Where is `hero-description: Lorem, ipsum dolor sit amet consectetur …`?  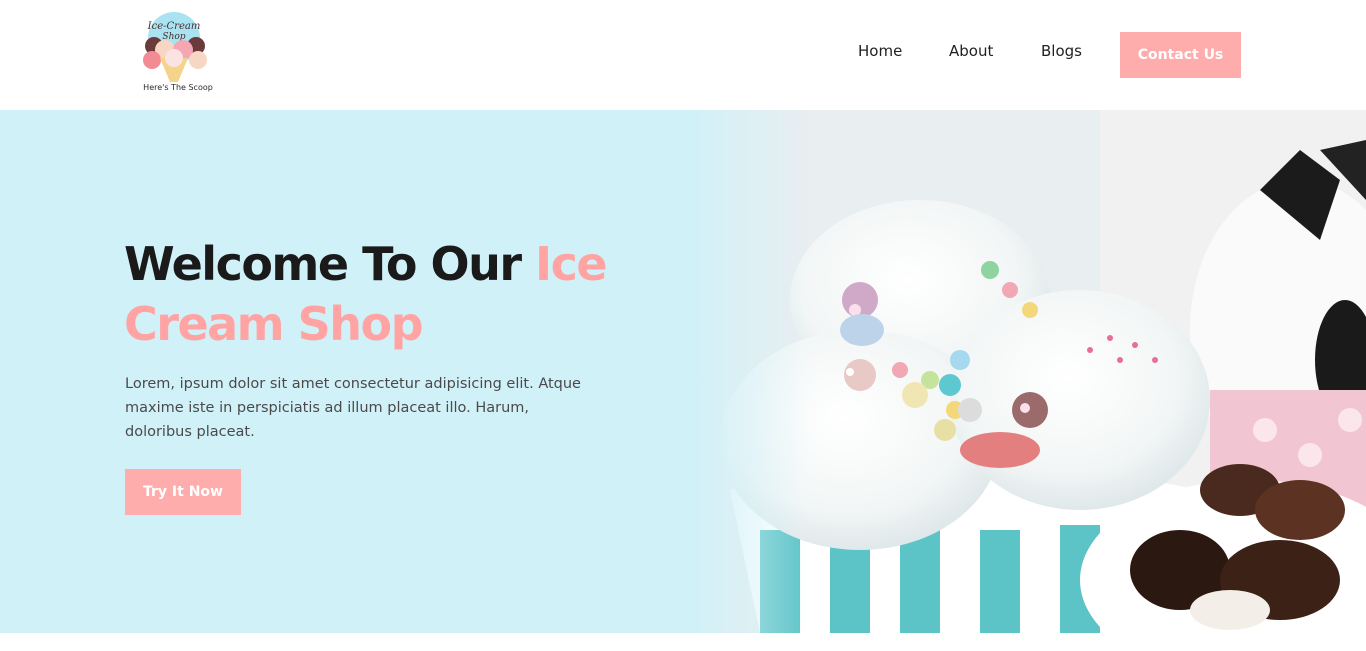
hero-description: Lorem, ipsum dolor sit amet consectetur … is located at coordinates (353, 408).